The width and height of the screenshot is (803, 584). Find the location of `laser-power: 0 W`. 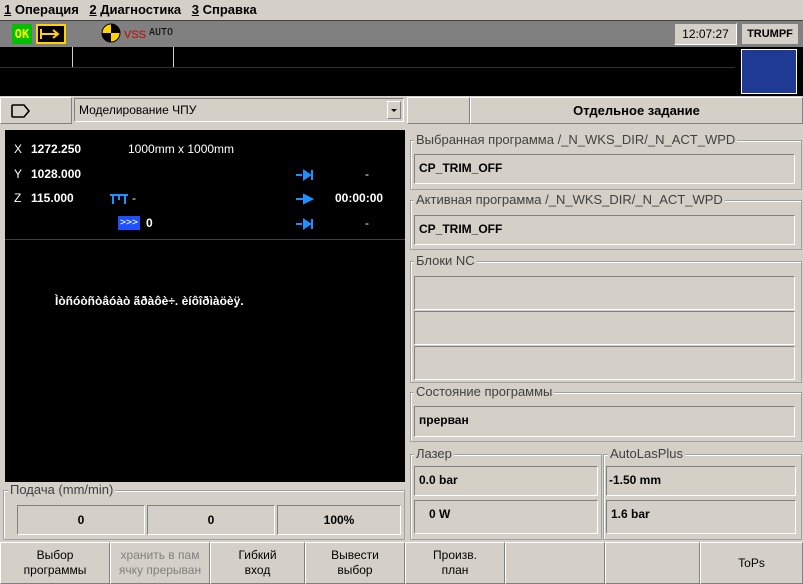

laser-power: 0 W is located at coordinates (506, 517).